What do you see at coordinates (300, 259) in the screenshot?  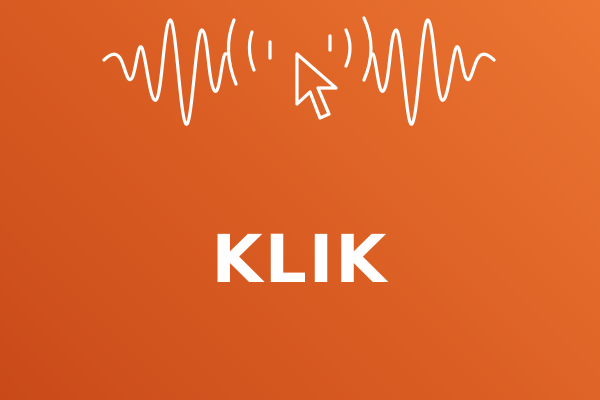 I see `podcast-title: KLIK` at bounding box center [300, 259].